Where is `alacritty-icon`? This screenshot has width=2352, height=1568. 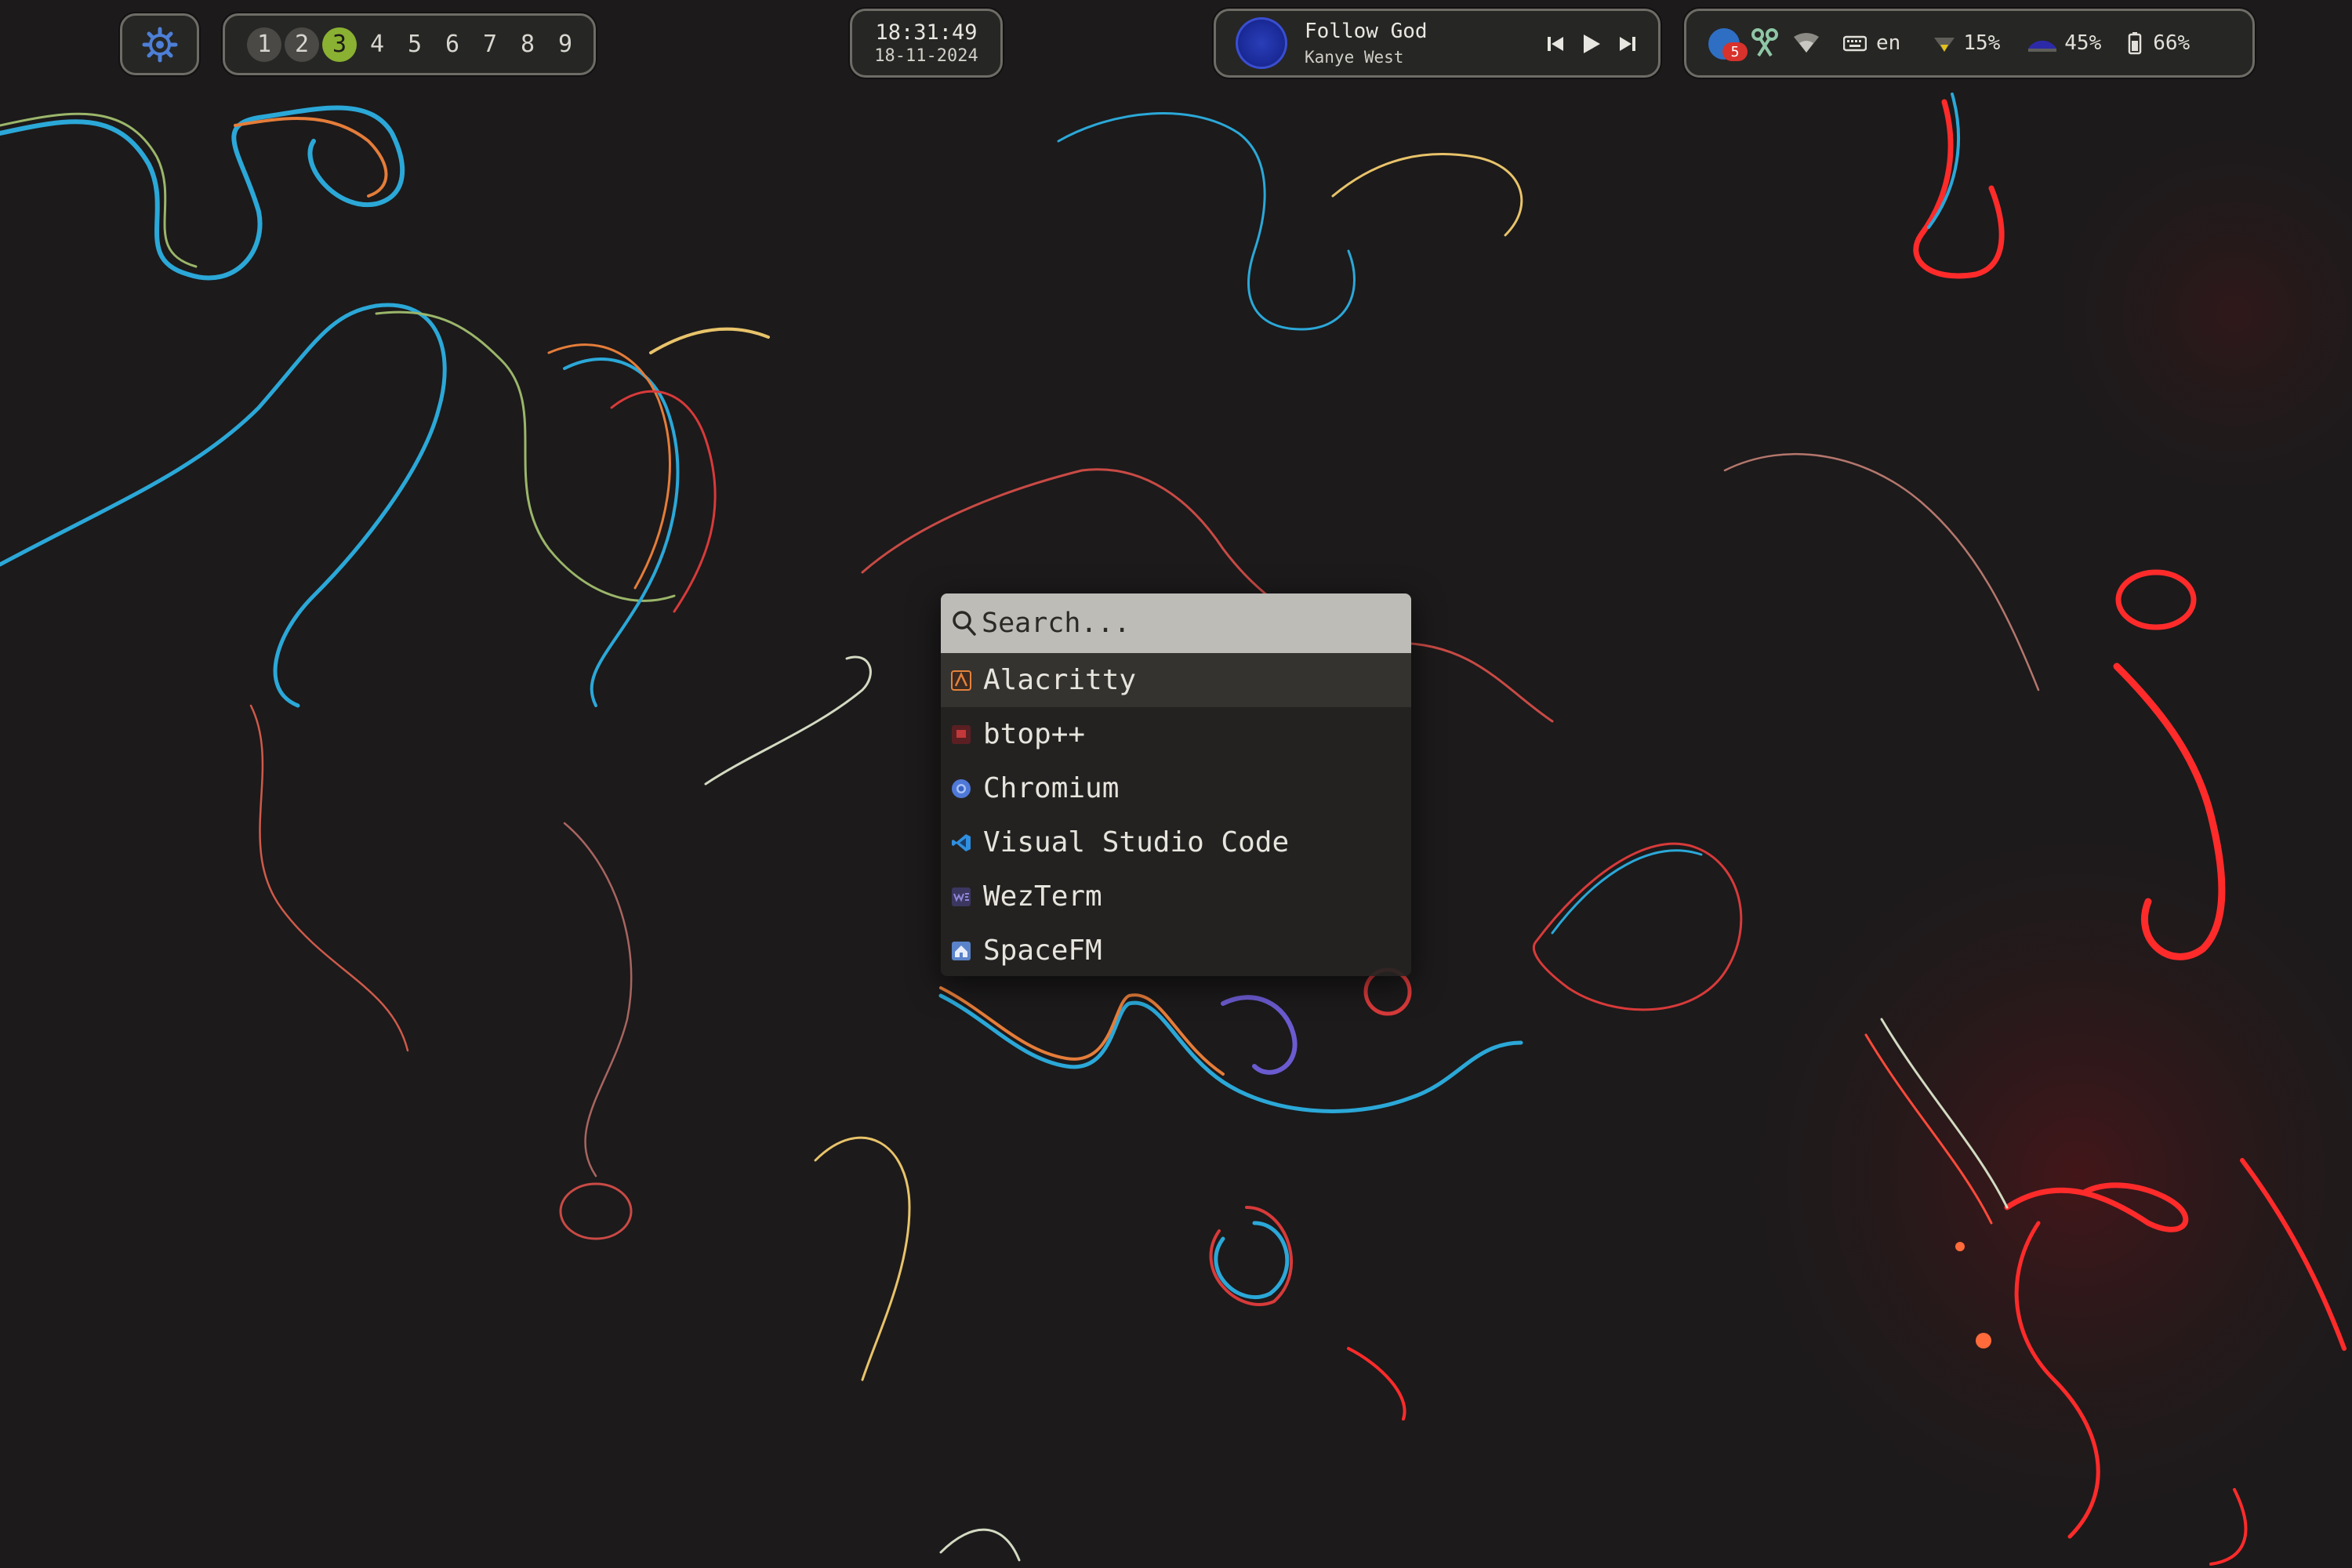
alacritty-icon is located at coordinates (961, 680).